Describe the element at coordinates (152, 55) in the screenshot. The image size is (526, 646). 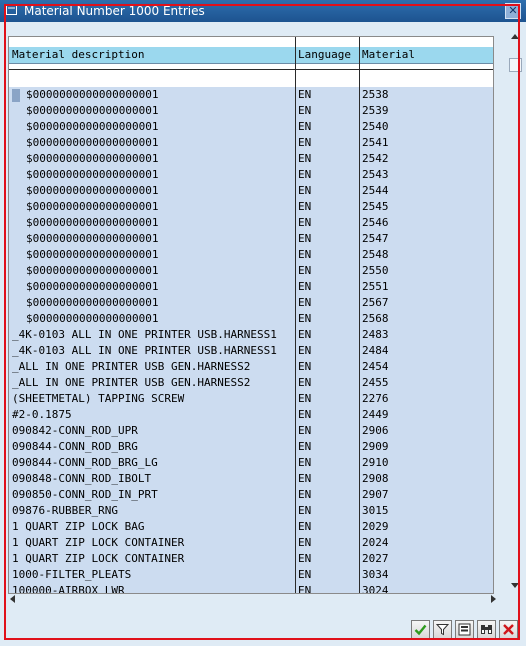
I see `column-header-description: Material description` at that location.